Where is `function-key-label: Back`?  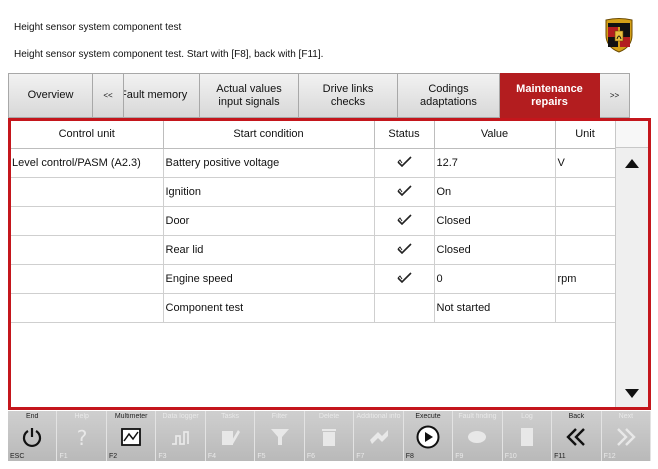
function-key-label: Back is located at coordinates (576, 416).